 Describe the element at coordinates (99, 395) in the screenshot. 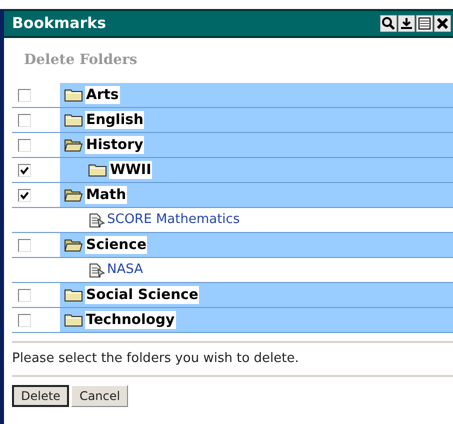

I see `action-button: Cancel` at that location.